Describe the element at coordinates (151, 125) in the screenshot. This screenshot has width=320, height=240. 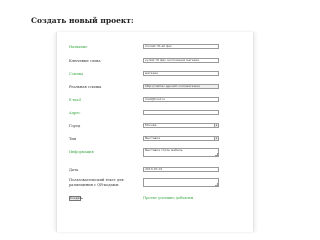
I see `city-select-value: Москва` at that location.